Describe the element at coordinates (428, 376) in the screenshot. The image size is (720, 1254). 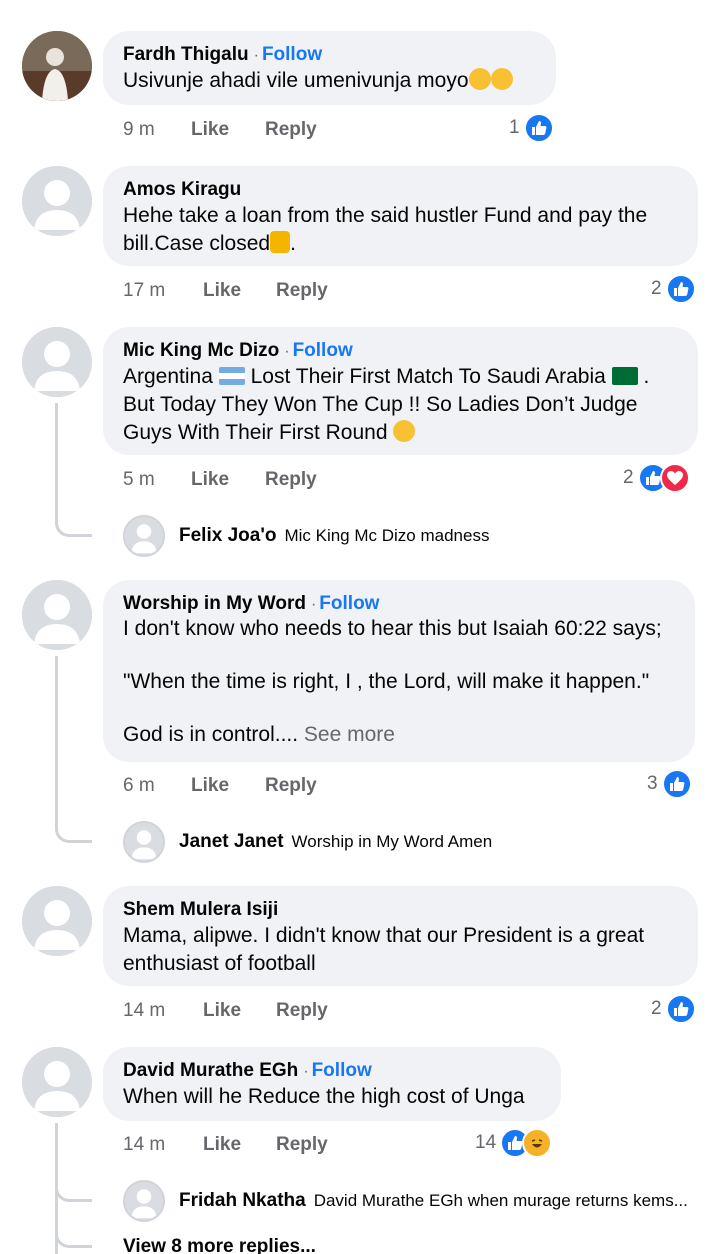
I see `comment-text-part: Lost Their First Match To Saudi Arabia` at that location.